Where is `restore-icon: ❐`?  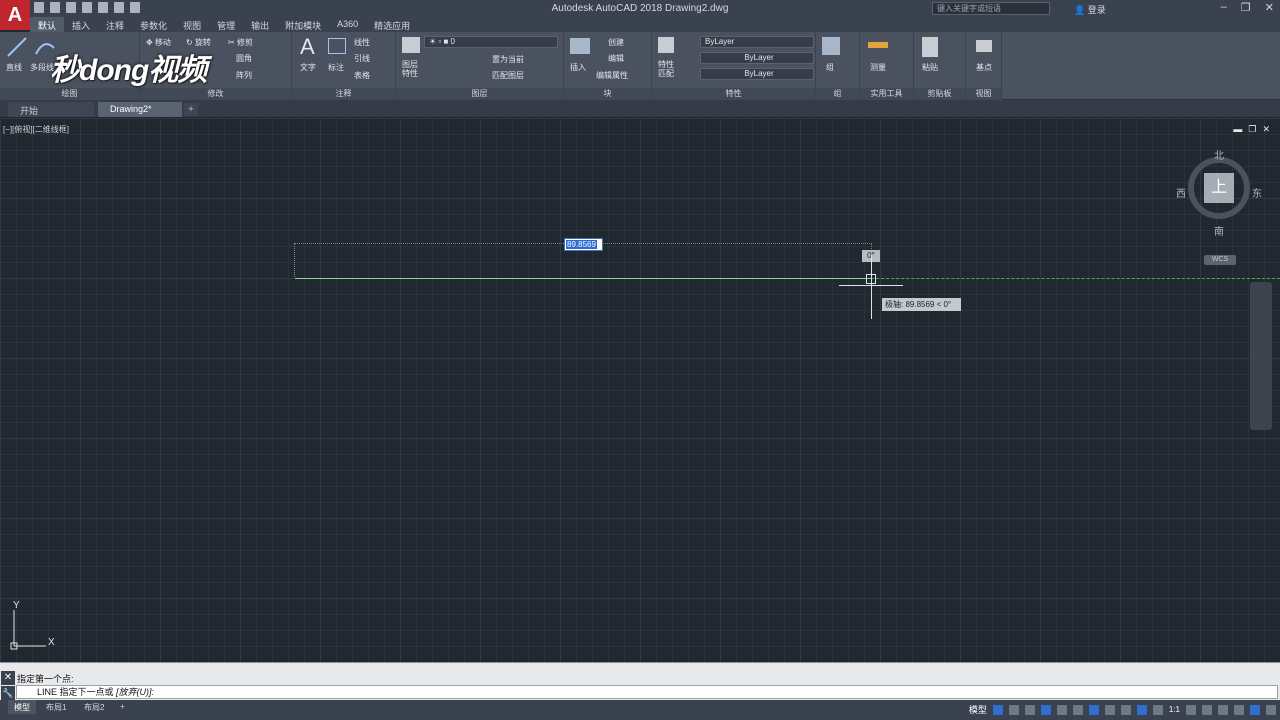
restore-icon: ❐ is located at coordinates (1246, 7).